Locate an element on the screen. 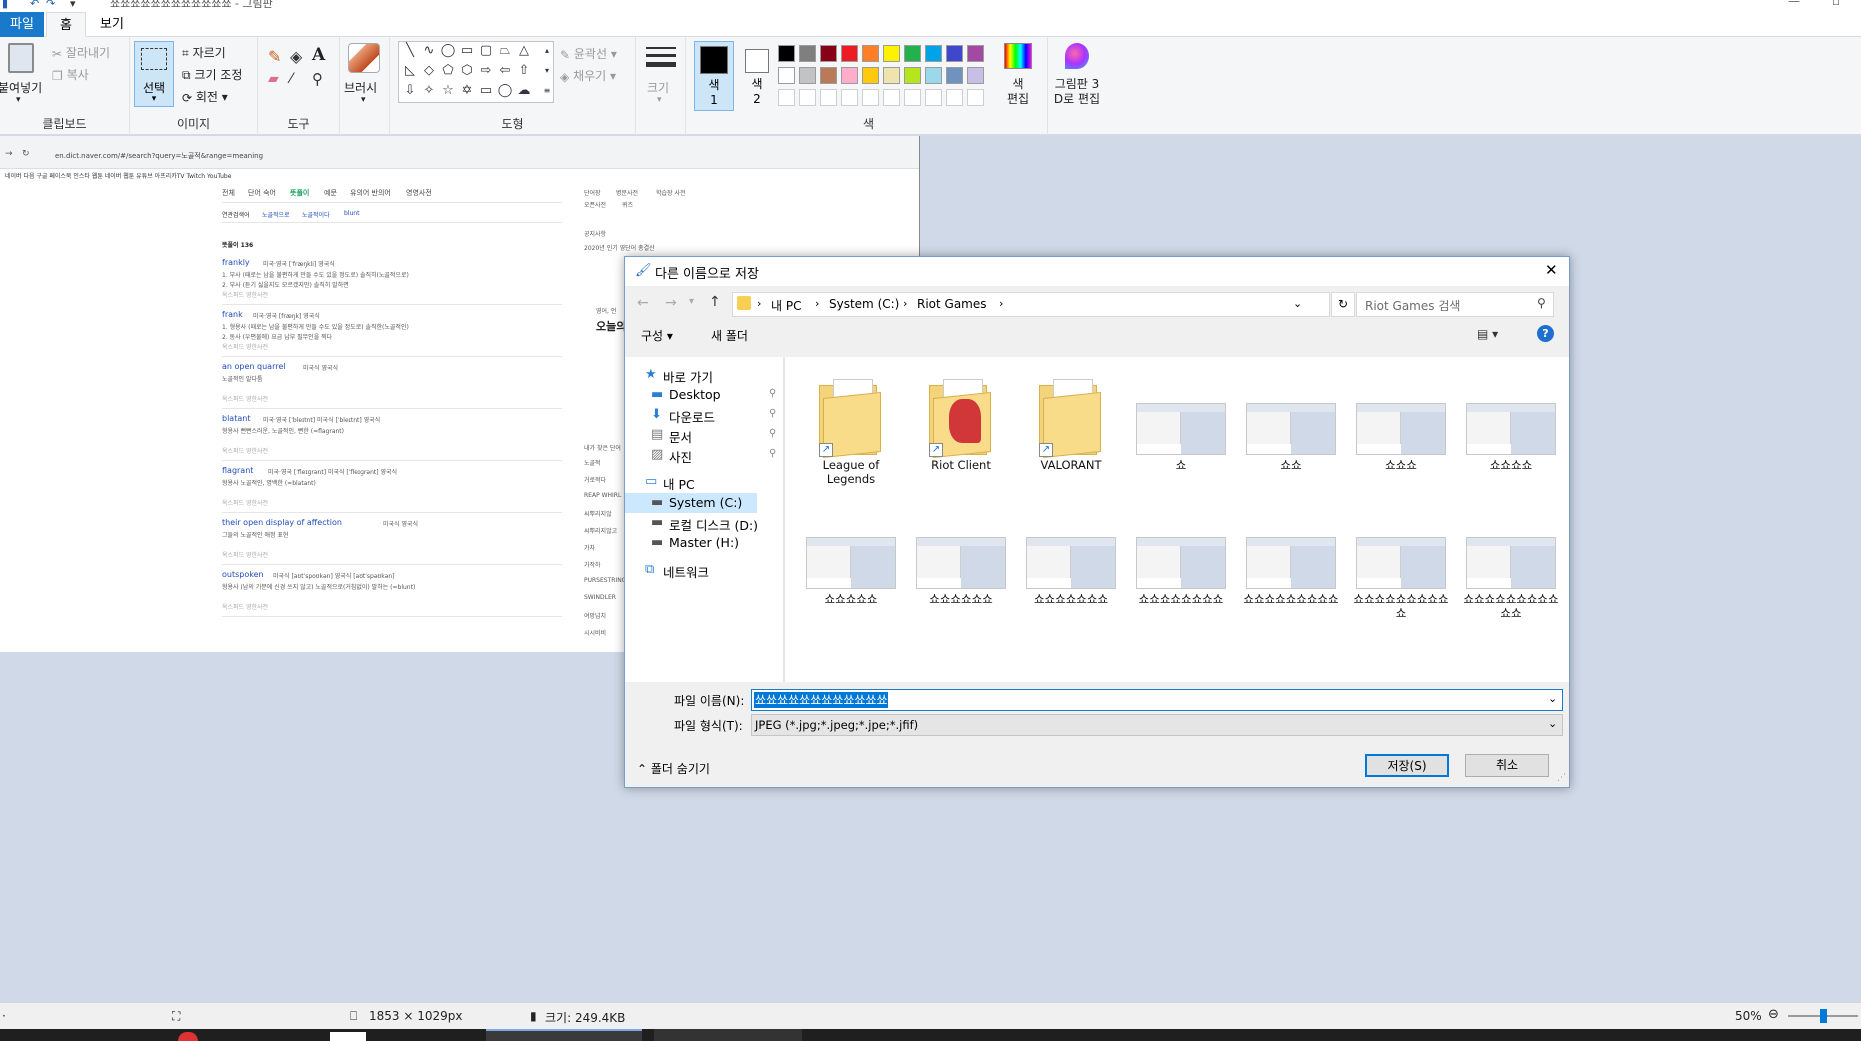 The height and width of the screenshot is (1041, 1861). file-item: 쇼쇼쇼쇼 is located at coordinates (1511, 423).